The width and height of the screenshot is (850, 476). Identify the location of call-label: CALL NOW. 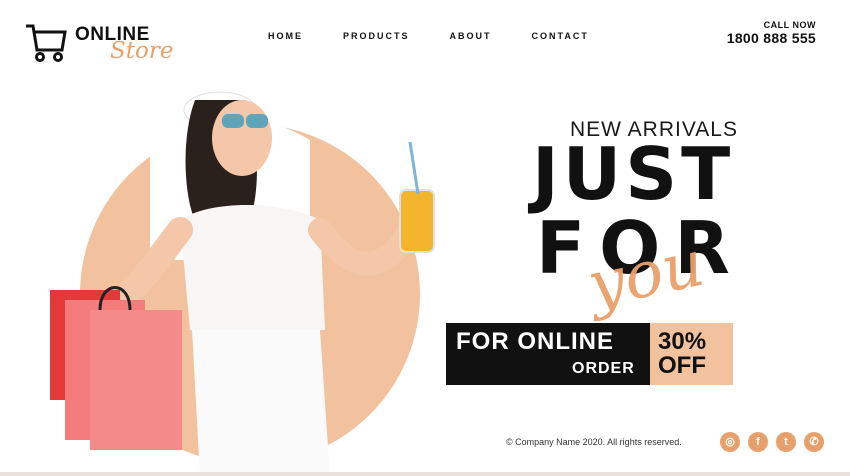
(789, 25).